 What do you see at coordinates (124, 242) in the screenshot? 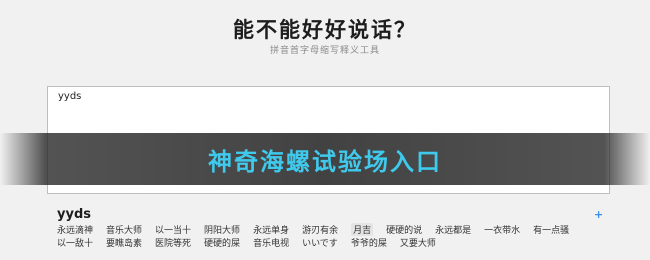
I see `result-tag: 要瞧岛素` at bounding box center [124, 242].